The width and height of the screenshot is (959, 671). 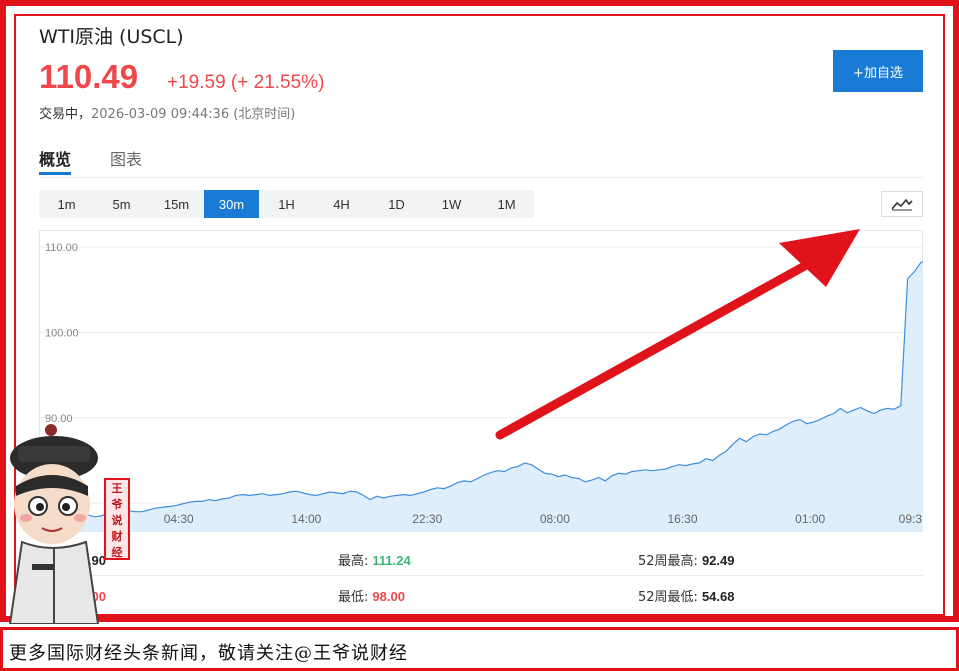 I want to click on timeframe-1m: 1m, so click(x=66, y=204).